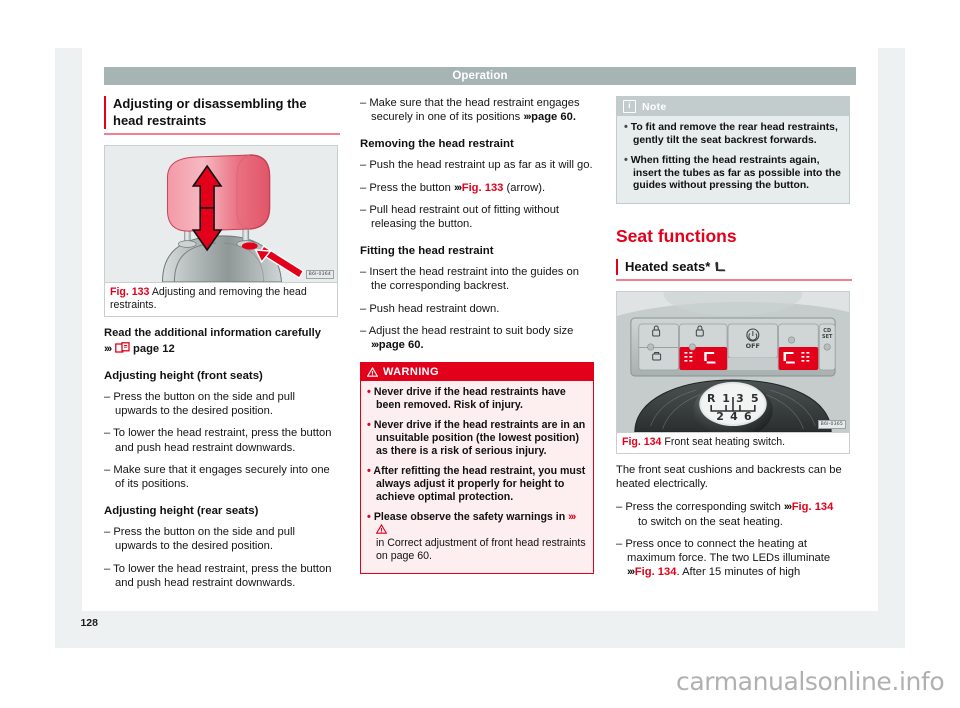 The height and width of the screenshot is (708, 960). What do you see at coordinates (410, 187) in the screenshot?
I see `list-item-text: Press the button` at bounding box center [410, 187].